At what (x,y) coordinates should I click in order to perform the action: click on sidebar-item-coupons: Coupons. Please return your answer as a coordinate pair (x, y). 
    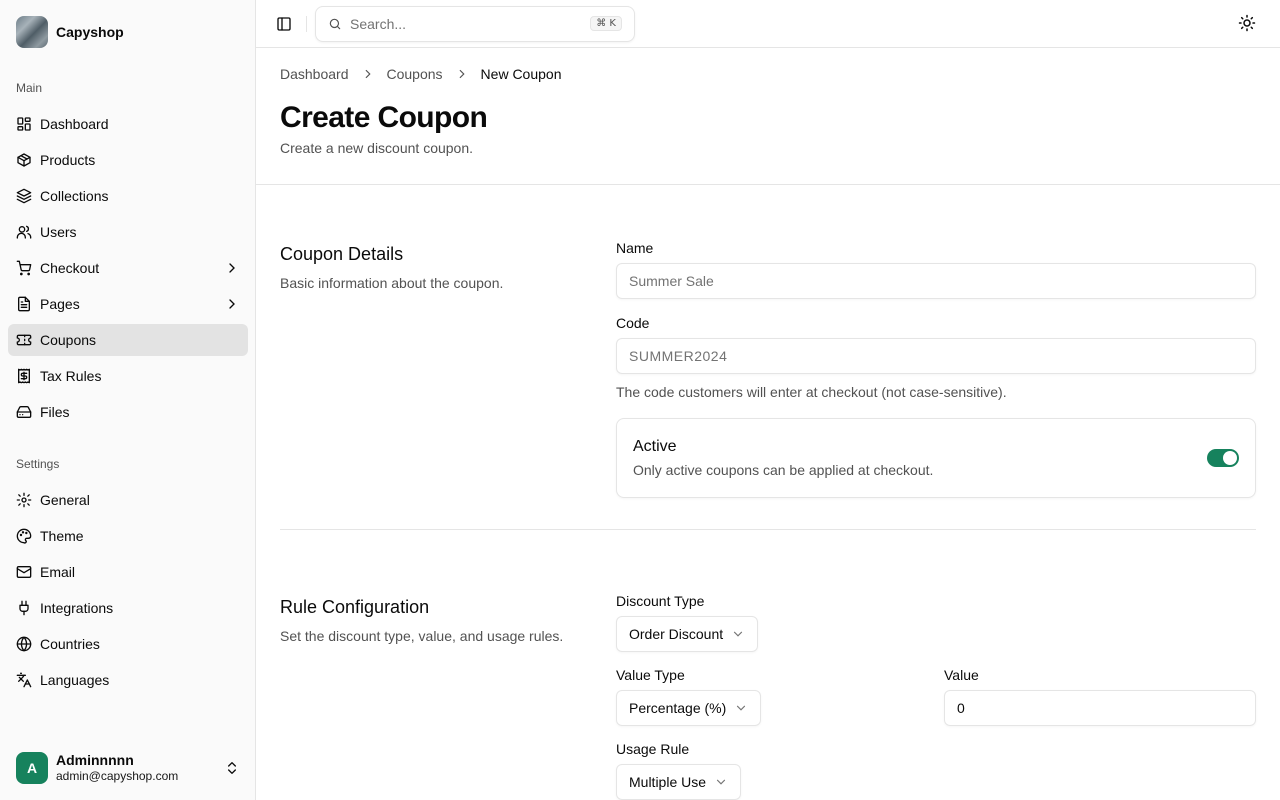
    Looking at the image, I should click on (128, 340).